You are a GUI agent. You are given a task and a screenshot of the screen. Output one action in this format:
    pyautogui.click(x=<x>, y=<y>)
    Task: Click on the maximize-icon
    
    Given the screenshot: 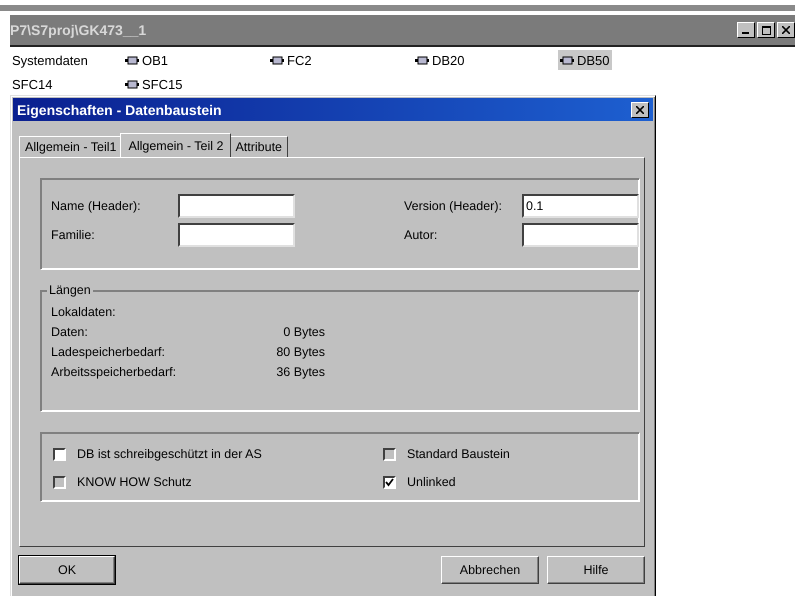 What is the action you would take?
    pyautogui.click(x=766, y=30)
    